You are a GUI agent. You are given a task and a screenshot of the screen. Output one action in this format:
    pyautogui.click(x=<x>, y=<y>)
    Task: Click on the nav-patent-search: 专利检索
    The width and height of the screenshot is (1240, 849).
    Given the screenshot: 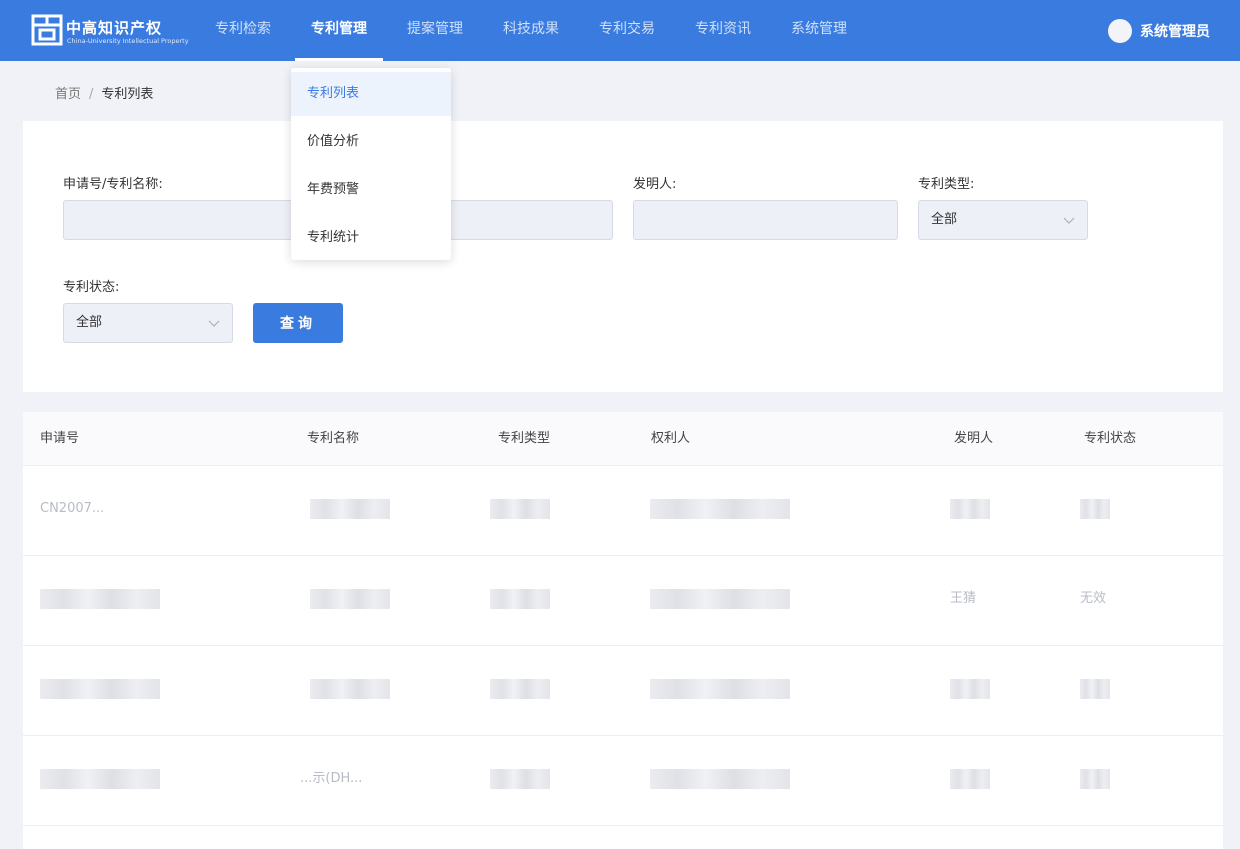 What is the action you would take?
    pyautogui.click(x=243, y=30)
    